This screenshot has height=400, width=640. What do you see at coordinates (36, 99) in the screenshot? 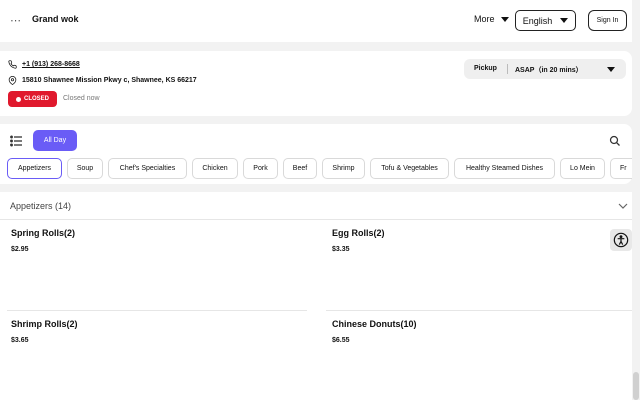
I see `status-badge-label: CLOSED` at bounding box center [36, 99].